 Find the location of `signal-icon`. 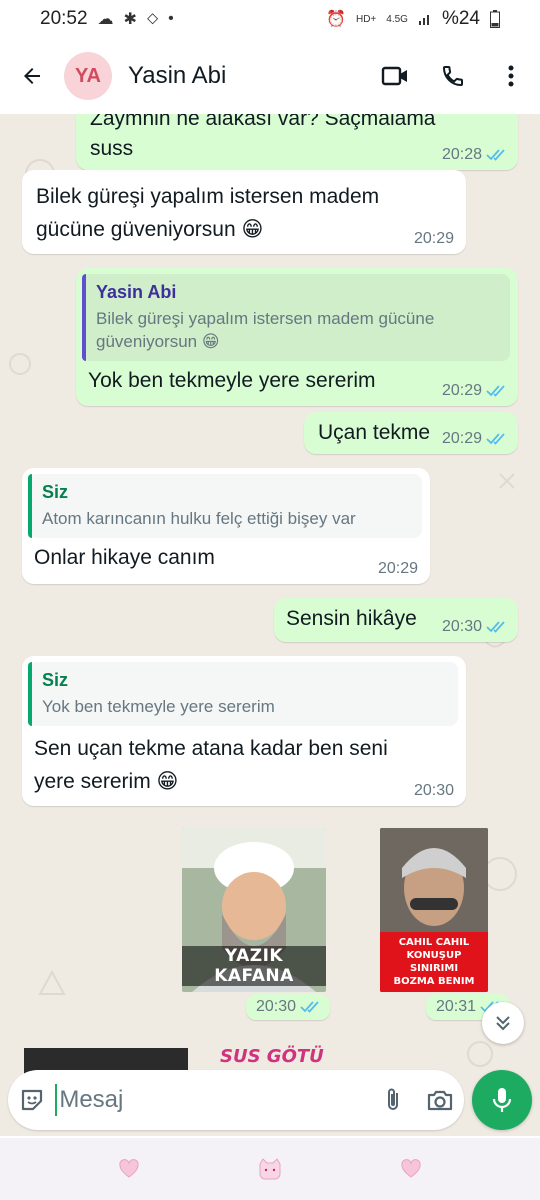

signal-icon is located at coordinates (423, 20).